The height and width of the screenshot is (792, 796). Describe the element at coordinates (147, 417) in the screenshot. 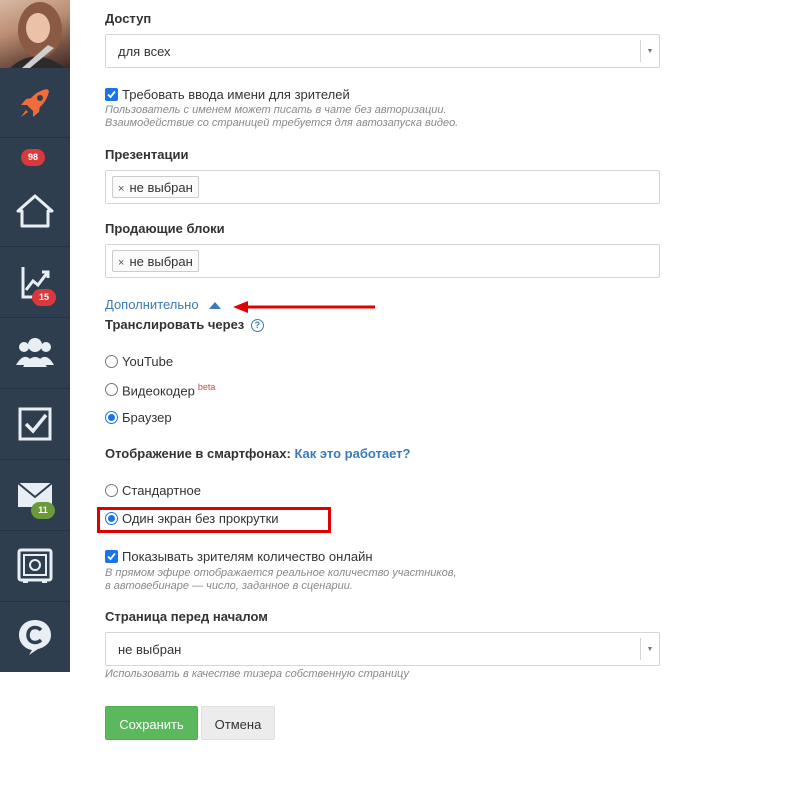

I see `broadcast-browser-label: Браузер` at that location.